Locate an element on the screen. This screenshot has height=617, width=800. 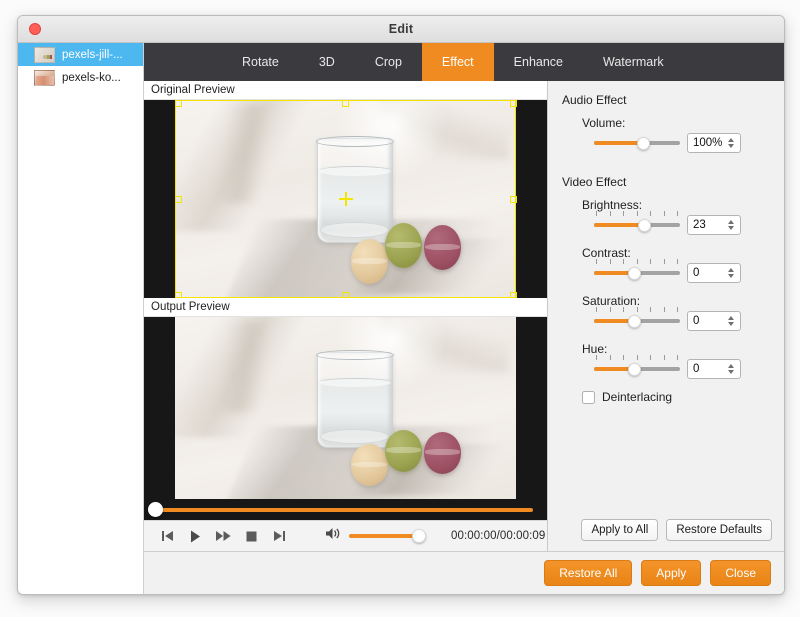
window-title: Edit is located at coordinates (401, 29).